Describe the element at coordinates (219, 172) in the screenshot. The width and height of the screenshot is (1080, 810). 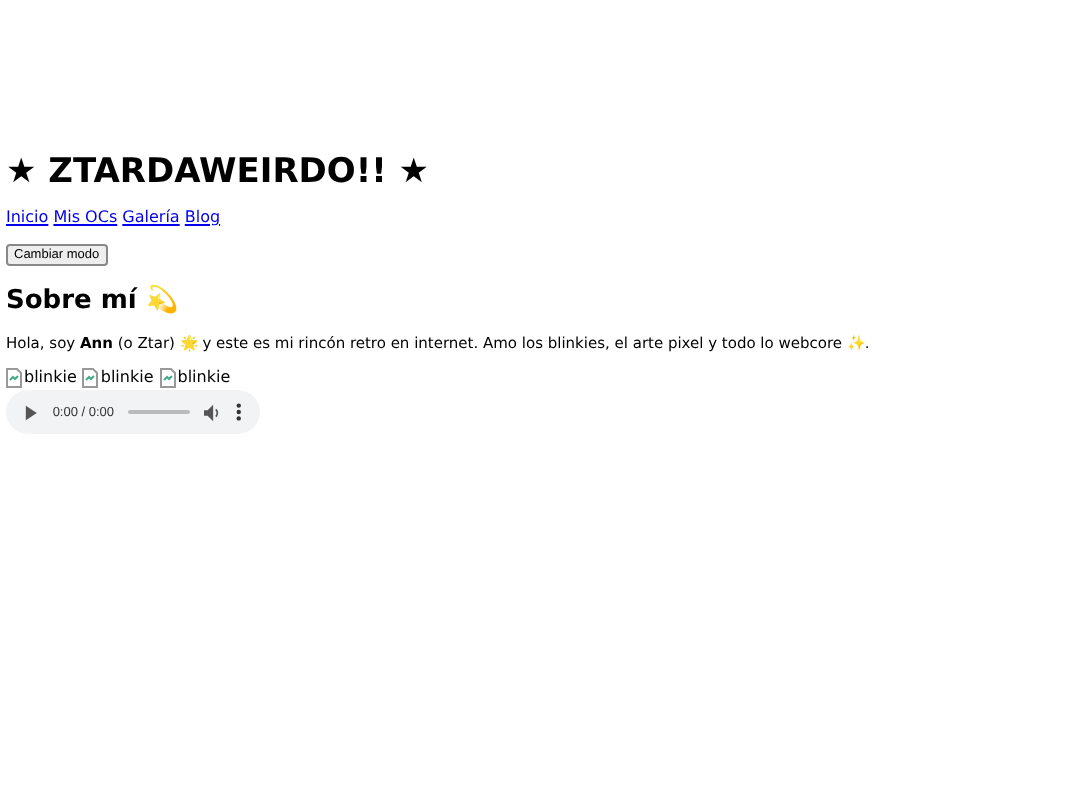
I see `site-title: ★ ZTARDAWEIRDO!! ★` at that location.